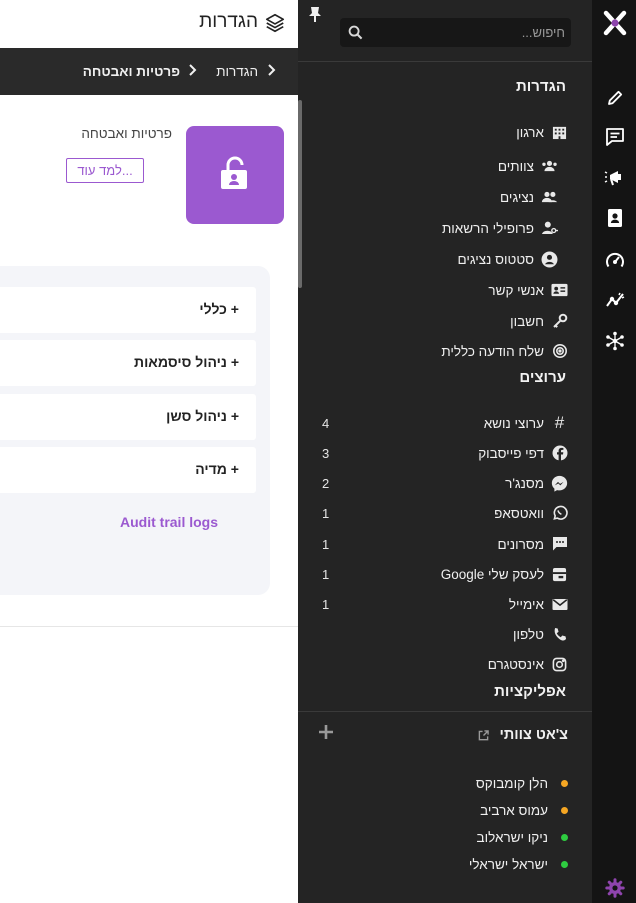 The image size is (636, 903). What do you see at coordinates (237, 71) in the screenshot?
I see `breadcrumb-root: הגדרות` at bounding box center [237, 71].